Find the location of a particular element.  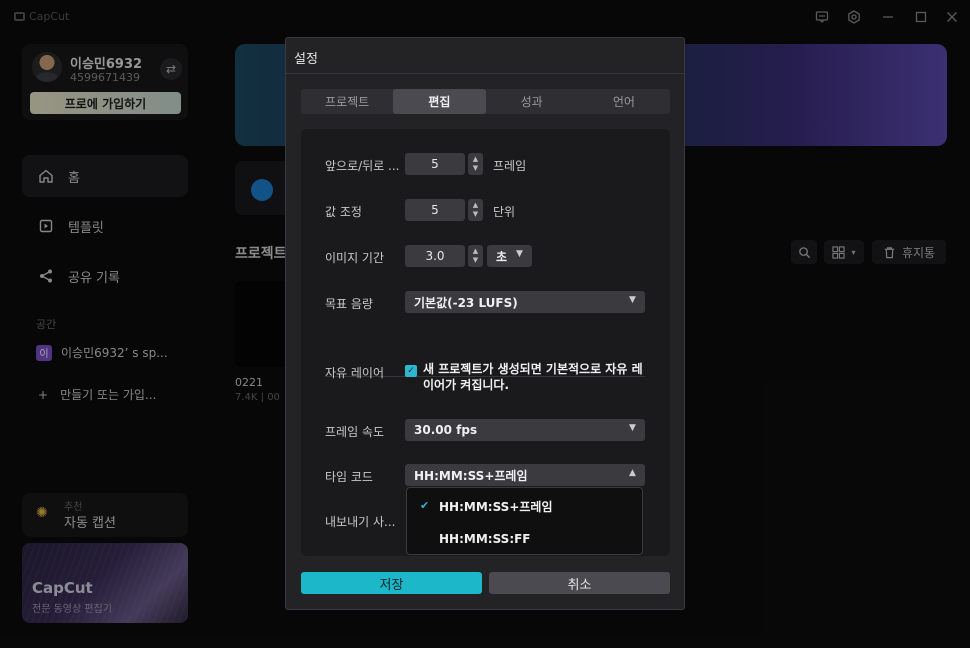

target-loudness-label: 목표 음량 is located at coordinates (349, 304).